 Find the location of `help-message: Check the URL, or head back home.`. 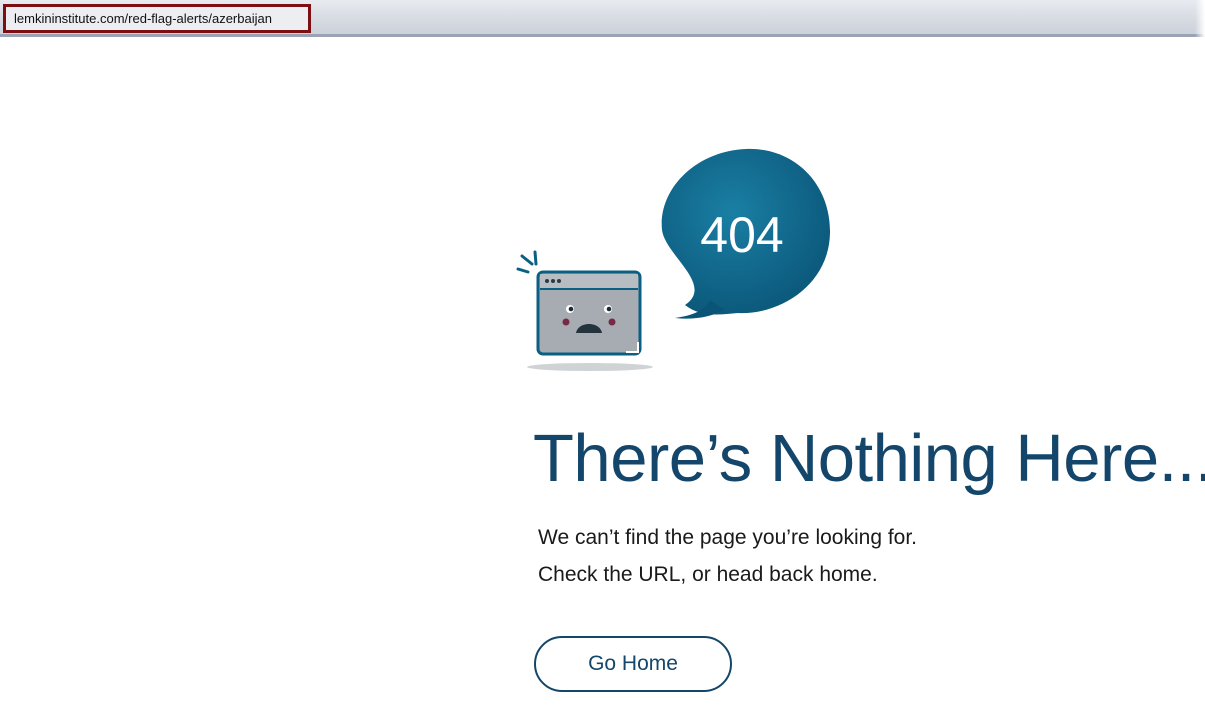

help-message: Check the URL, or head back home. is located at coordinates (708, 574).